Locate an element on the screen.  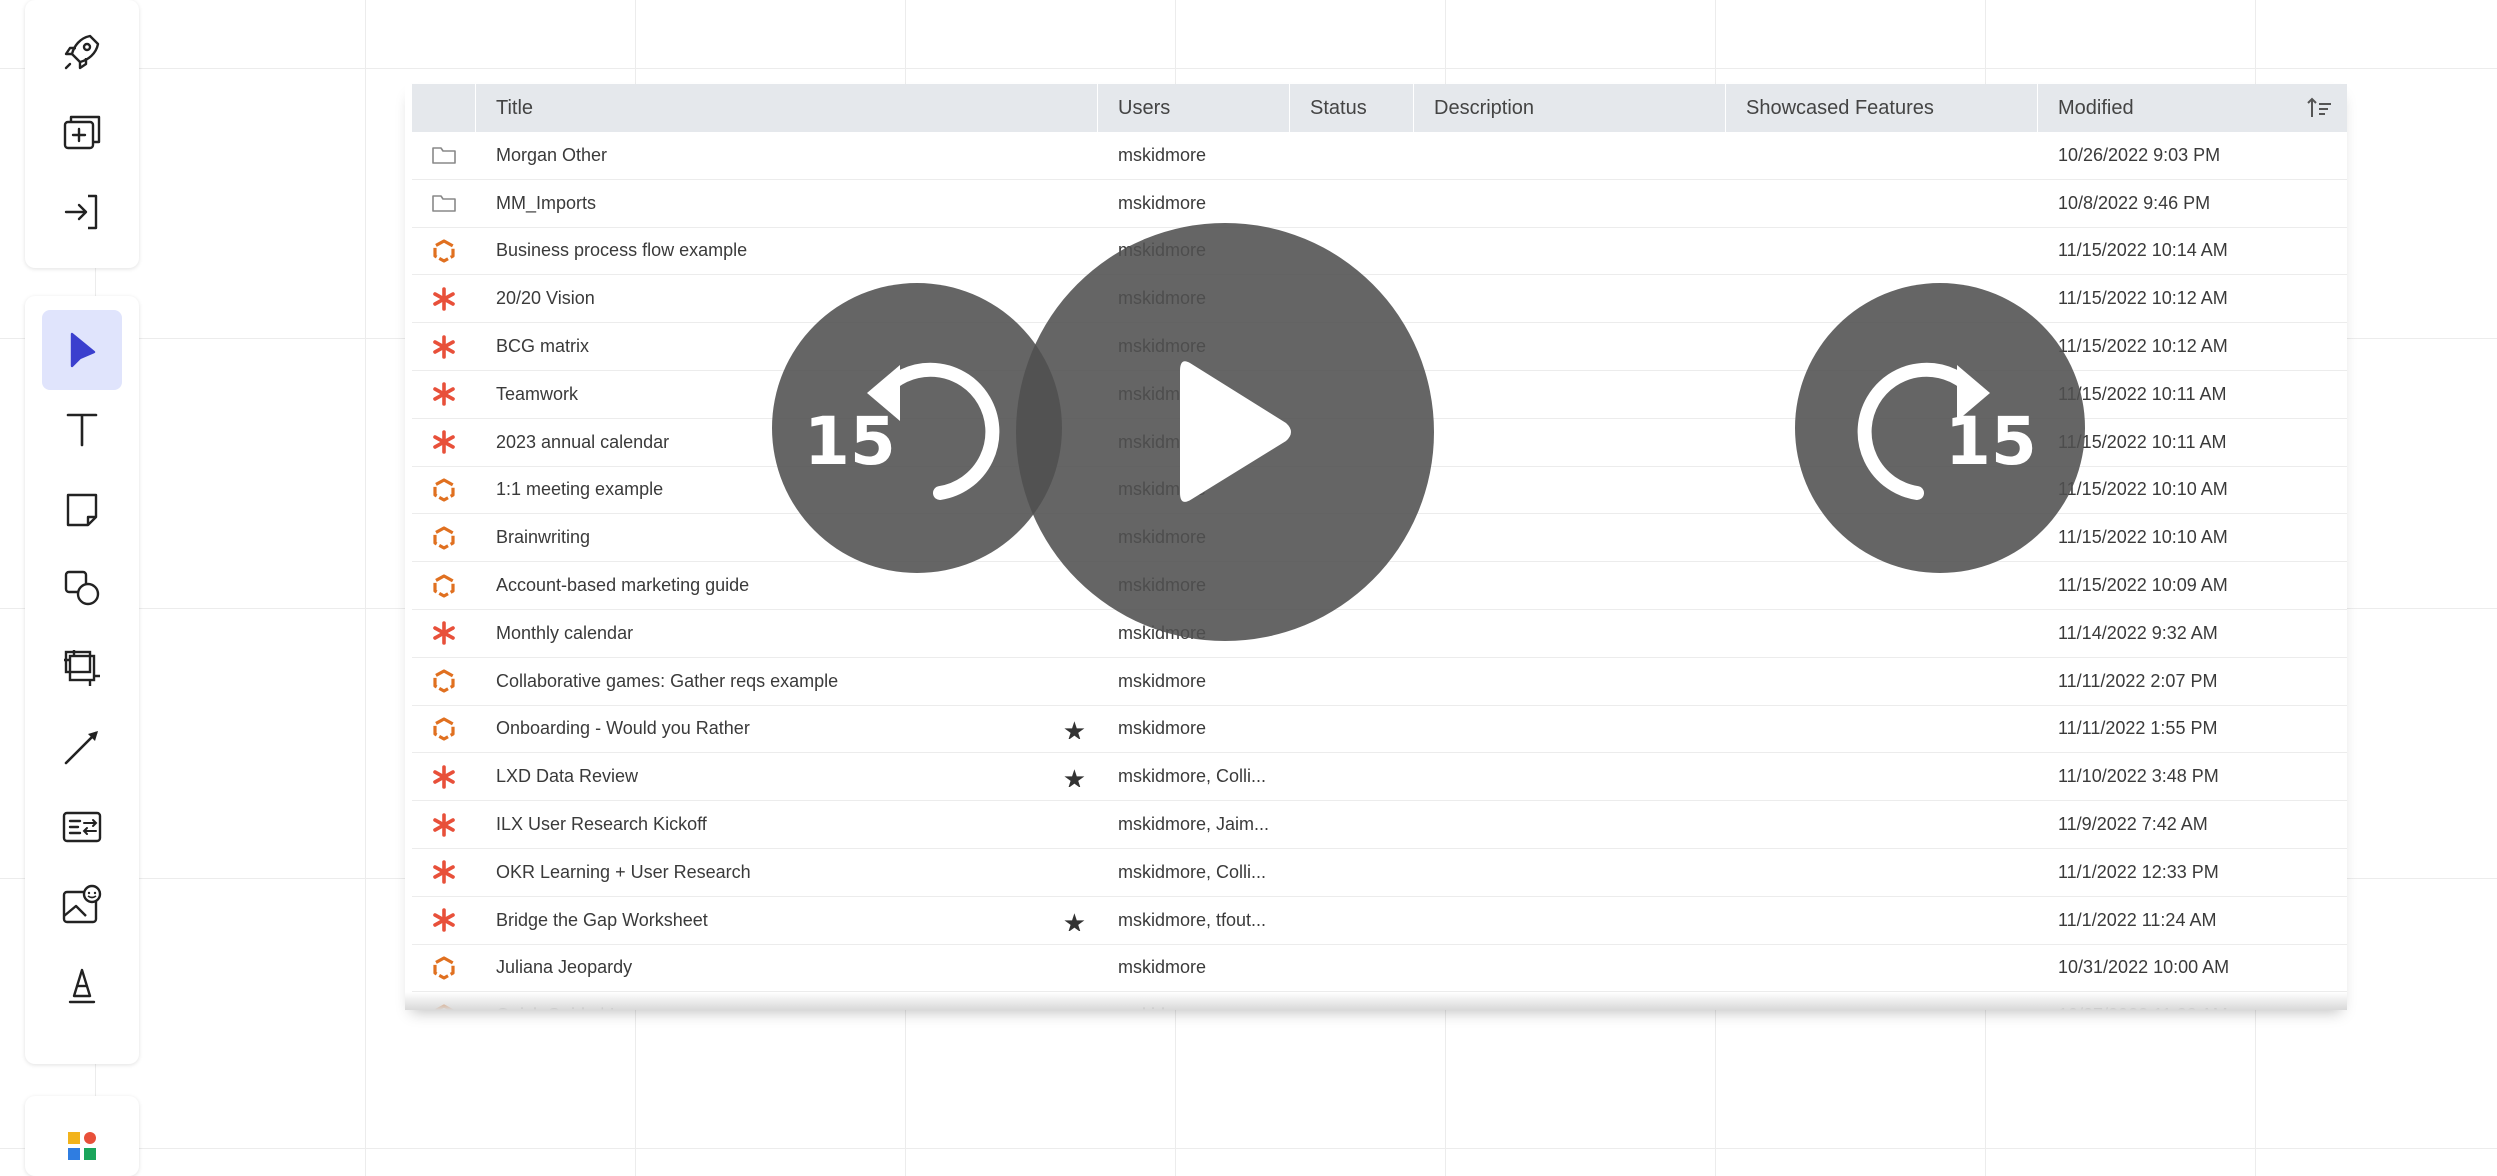
title-cell: Morgan Other is located at coordinates (787, 155).